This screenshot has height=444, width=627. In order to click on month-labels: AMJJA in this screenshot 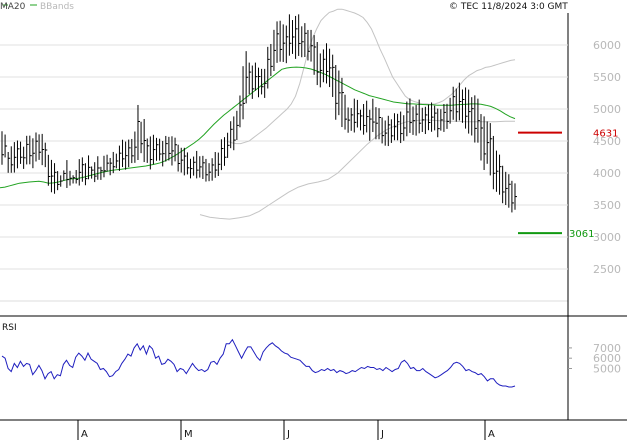, I will do `click(286, 430)`.